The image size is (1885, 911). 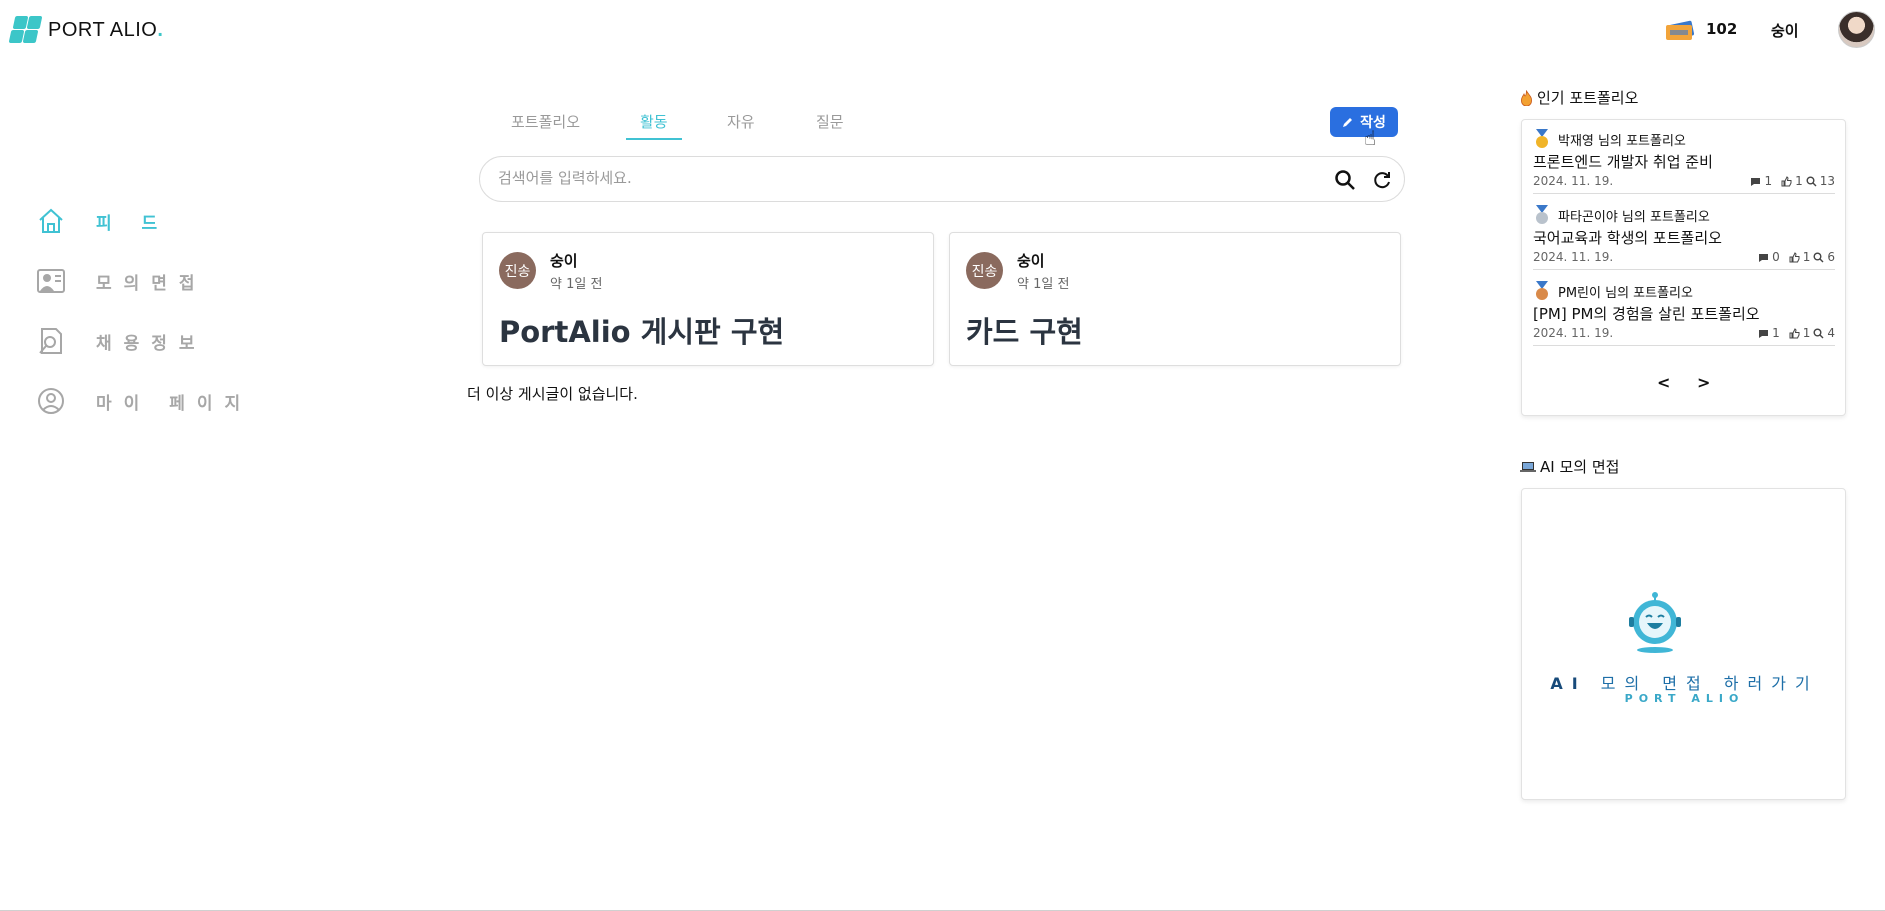 I want to click on post-card: 진송 숭이 약 1일 전 PortAlio 게시판 구현, so click(x=708, y=299).